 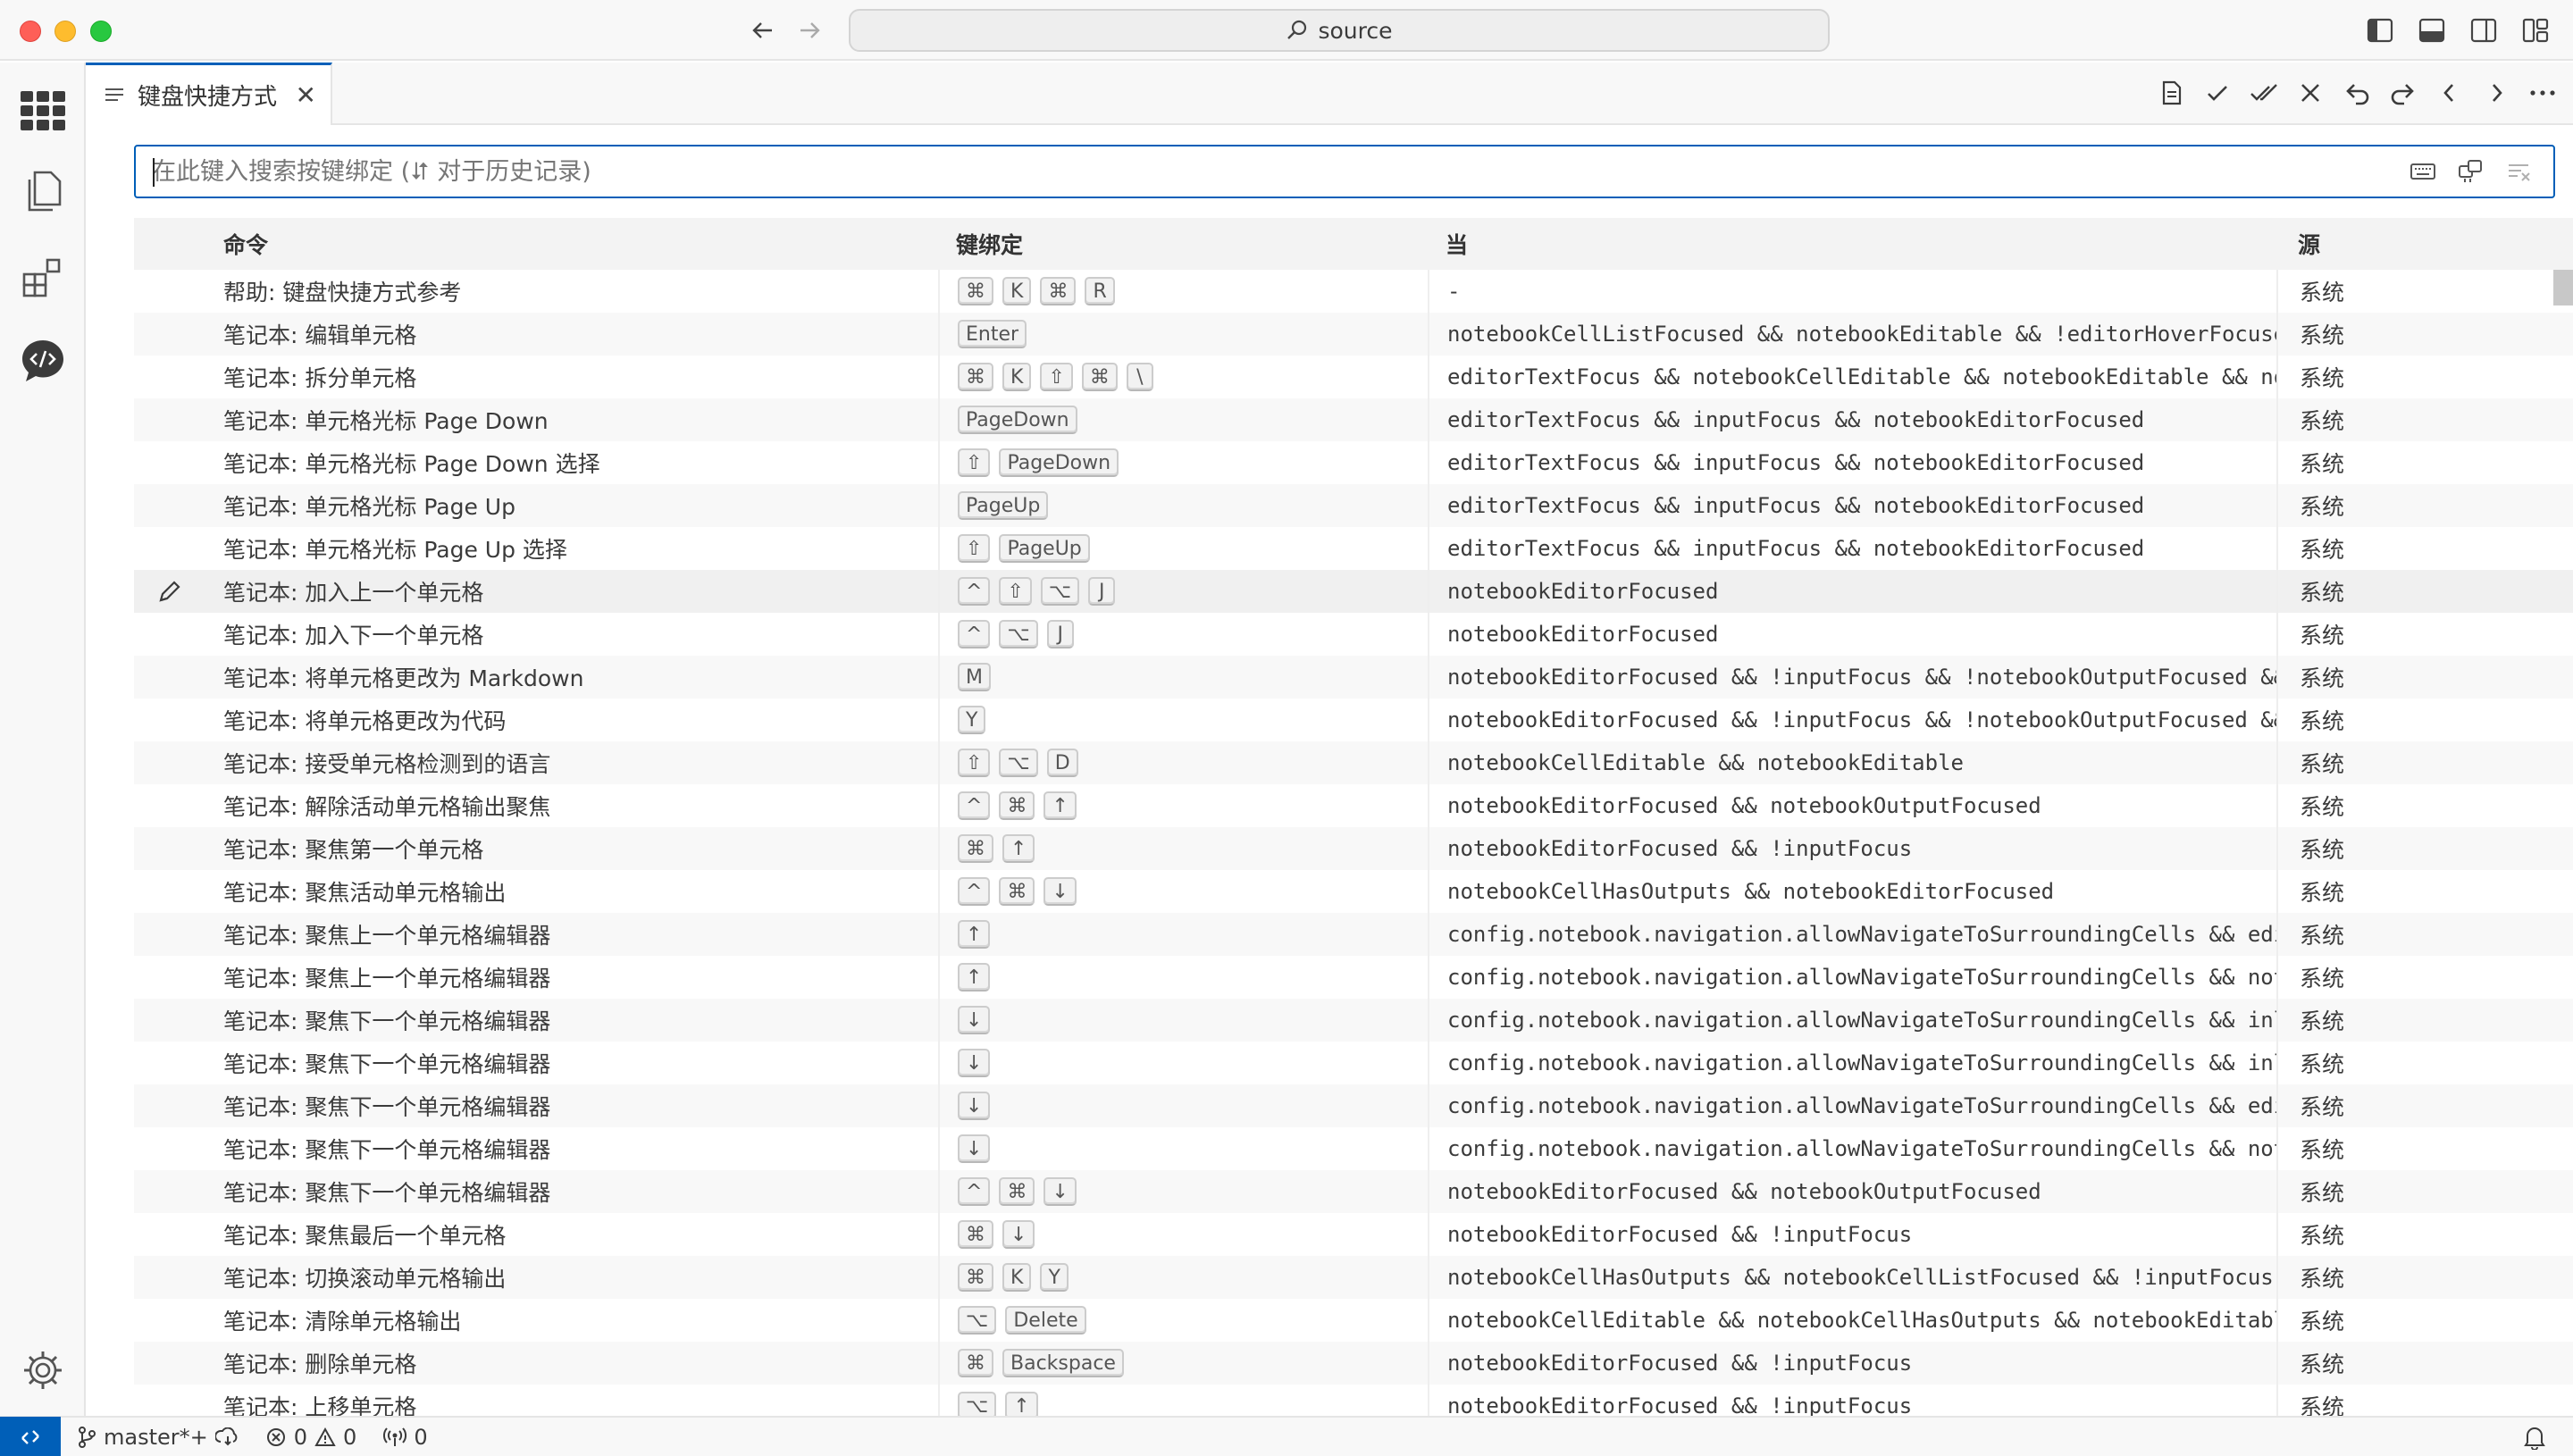 What do you see at coordinates (1183, 291) in the screenshot?
I see `keybinding-cell: ⌘ K ⌘ R` at bounding box center [1183, 291].